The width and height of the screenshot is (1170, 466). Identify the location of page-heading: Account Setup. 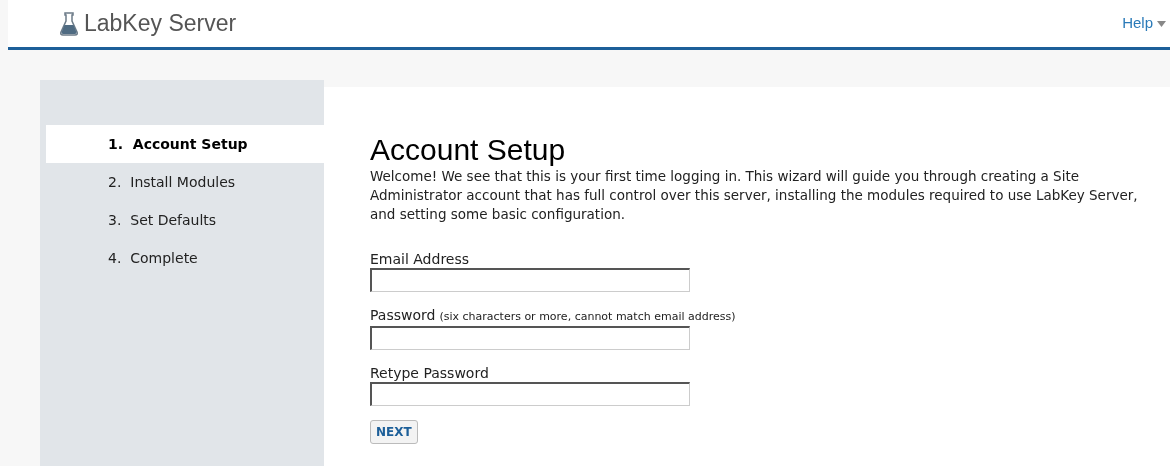
(468, 150).